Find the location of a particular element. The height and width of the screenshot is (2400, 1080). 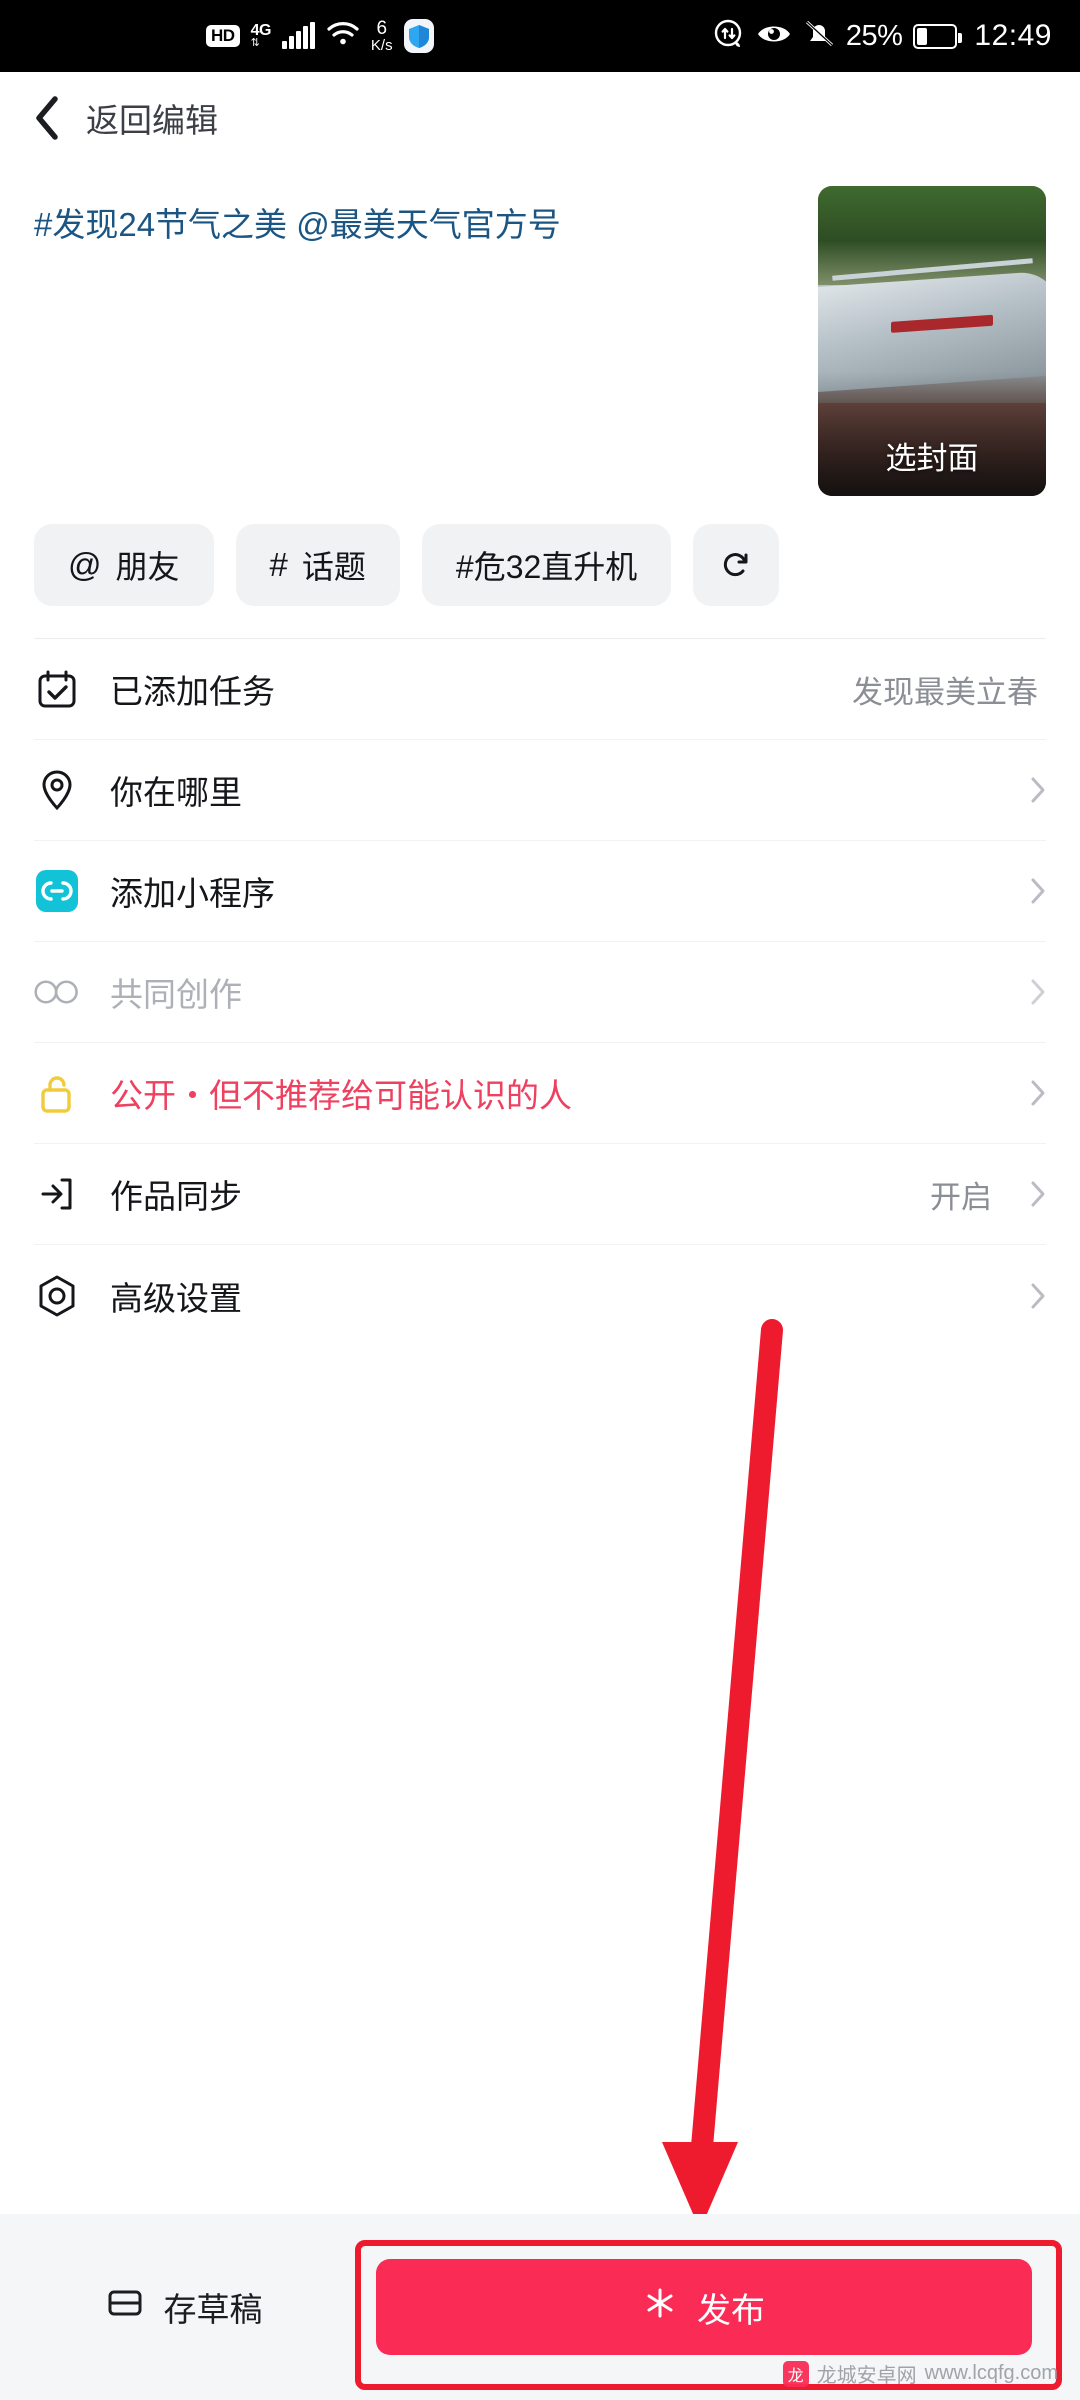

battery-icon is located at coordinates (938, 36).